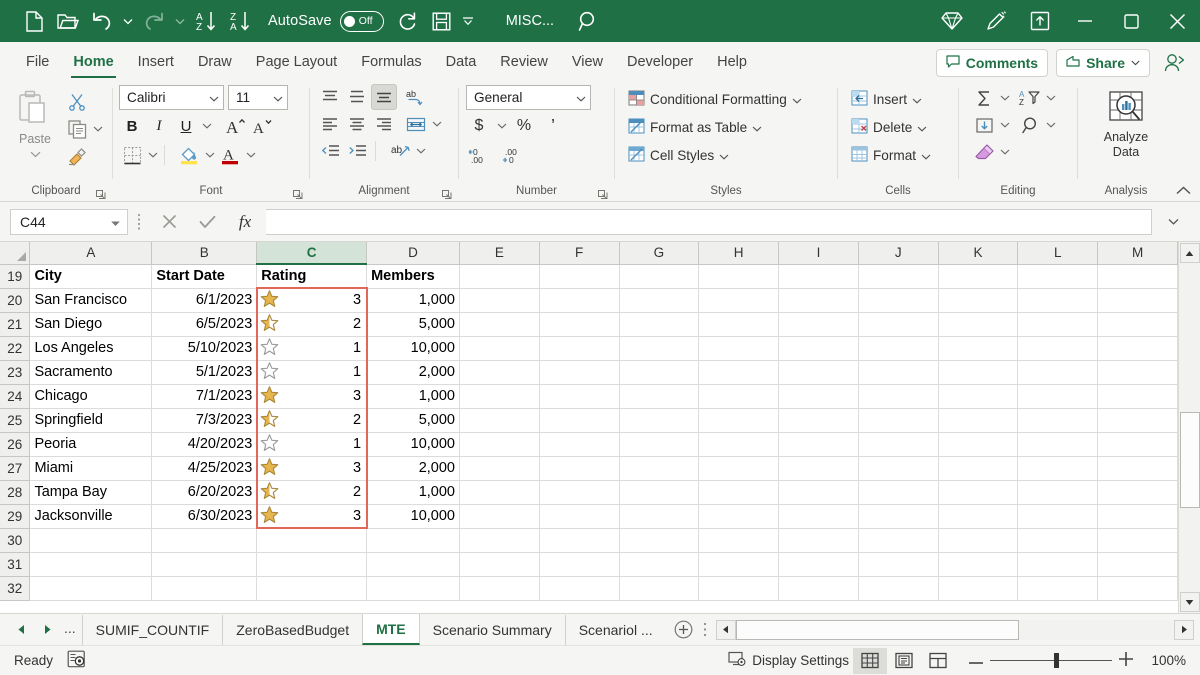 This screenshot has height=675, width=1200. I want to click on underline-button: U, so click(186, 126).